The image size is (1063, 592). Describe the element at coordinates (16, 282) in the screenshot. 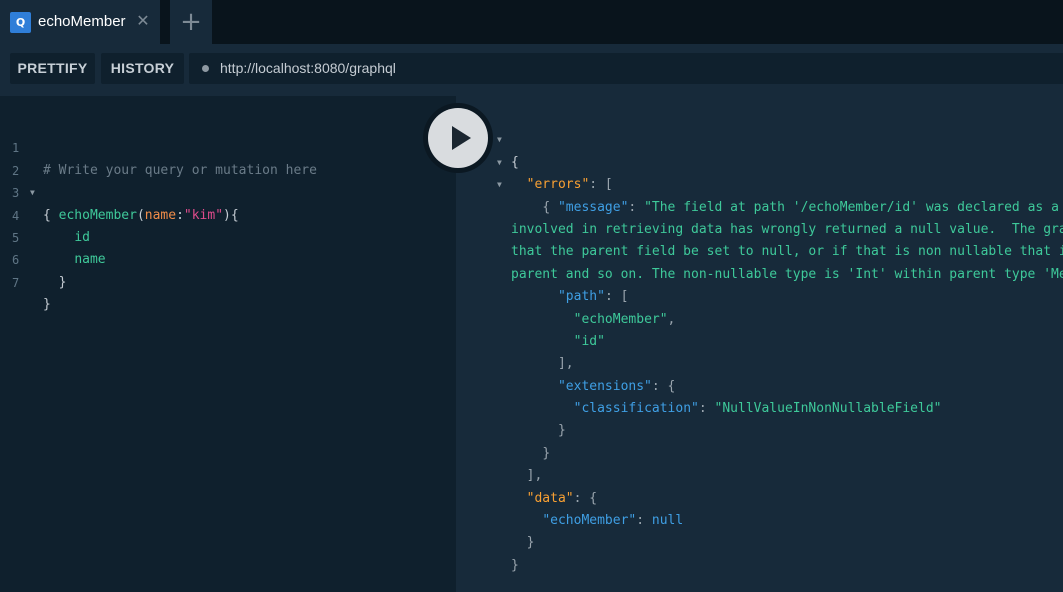

I see `line-number: 7` at that location.